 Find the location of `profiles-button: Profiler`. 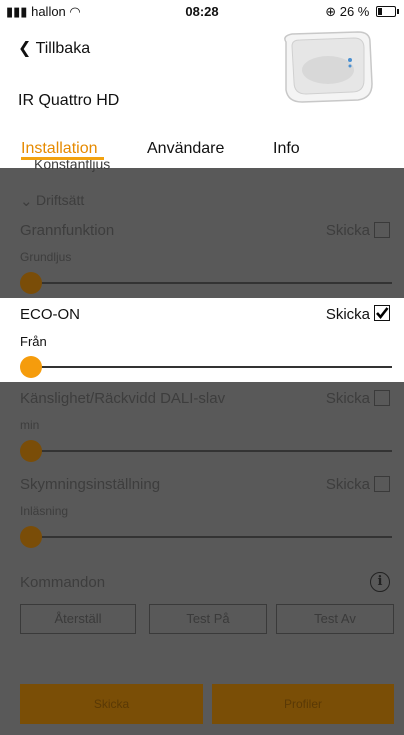

profiles-button: Profiler is located at coordinates (303, 704).